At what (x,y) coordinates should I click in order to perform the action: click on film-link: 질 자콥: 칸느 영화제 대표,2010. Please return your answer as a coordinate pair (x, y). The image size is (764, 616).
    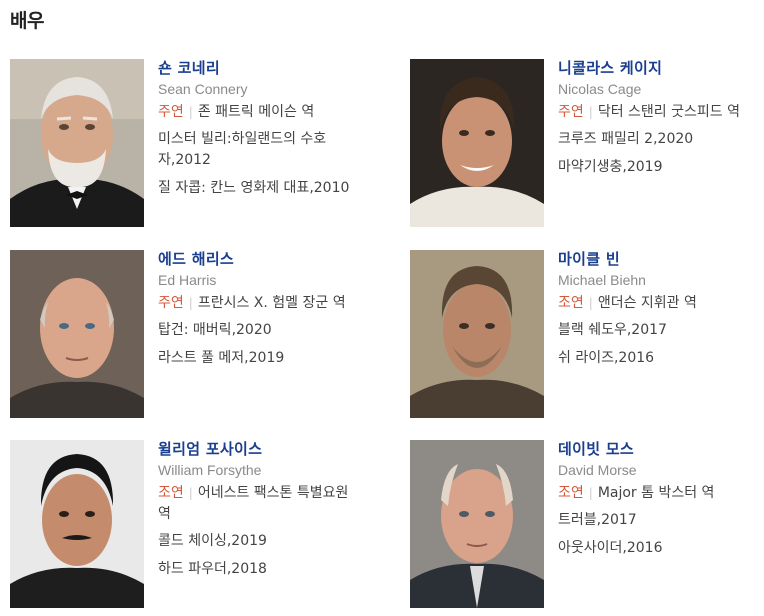
    Looking at the image, I should click on (259, 188).